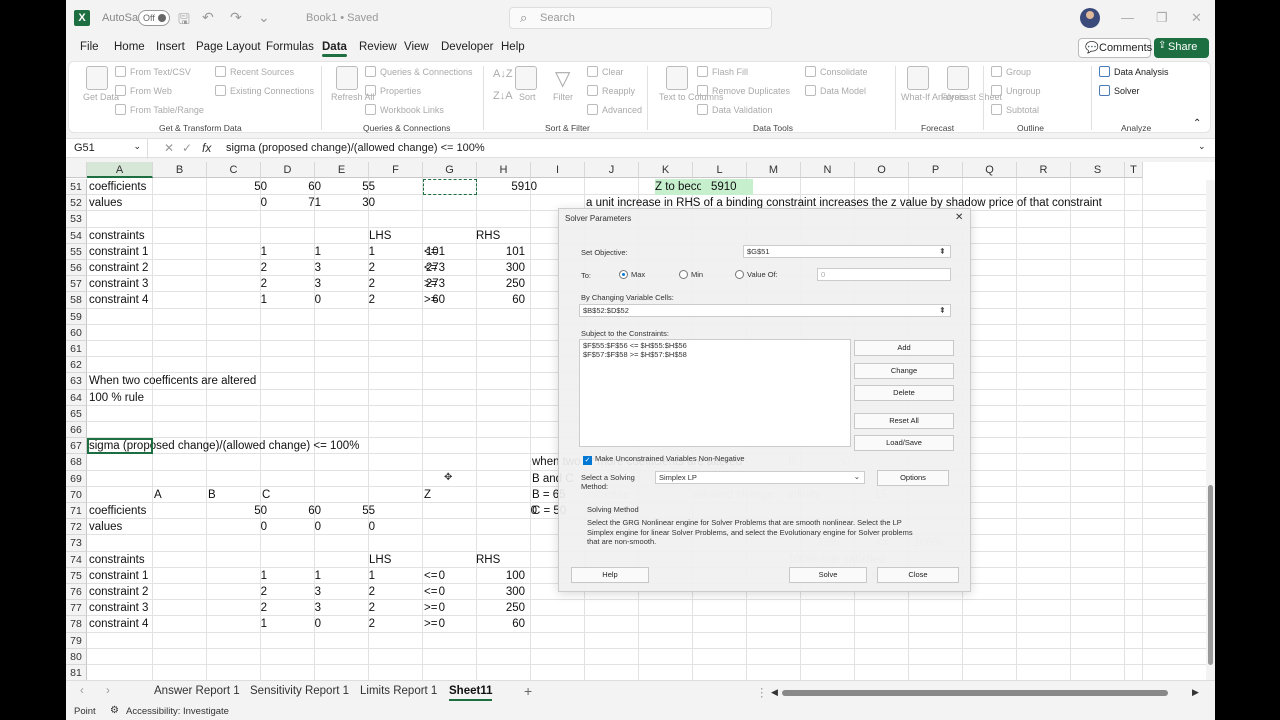 The height and width of the screenshot is (720, 1280). What do you see at coordinates (558, 170) in the screenshot?
I see `column-header-i: I` at bounding box center [558, 170].